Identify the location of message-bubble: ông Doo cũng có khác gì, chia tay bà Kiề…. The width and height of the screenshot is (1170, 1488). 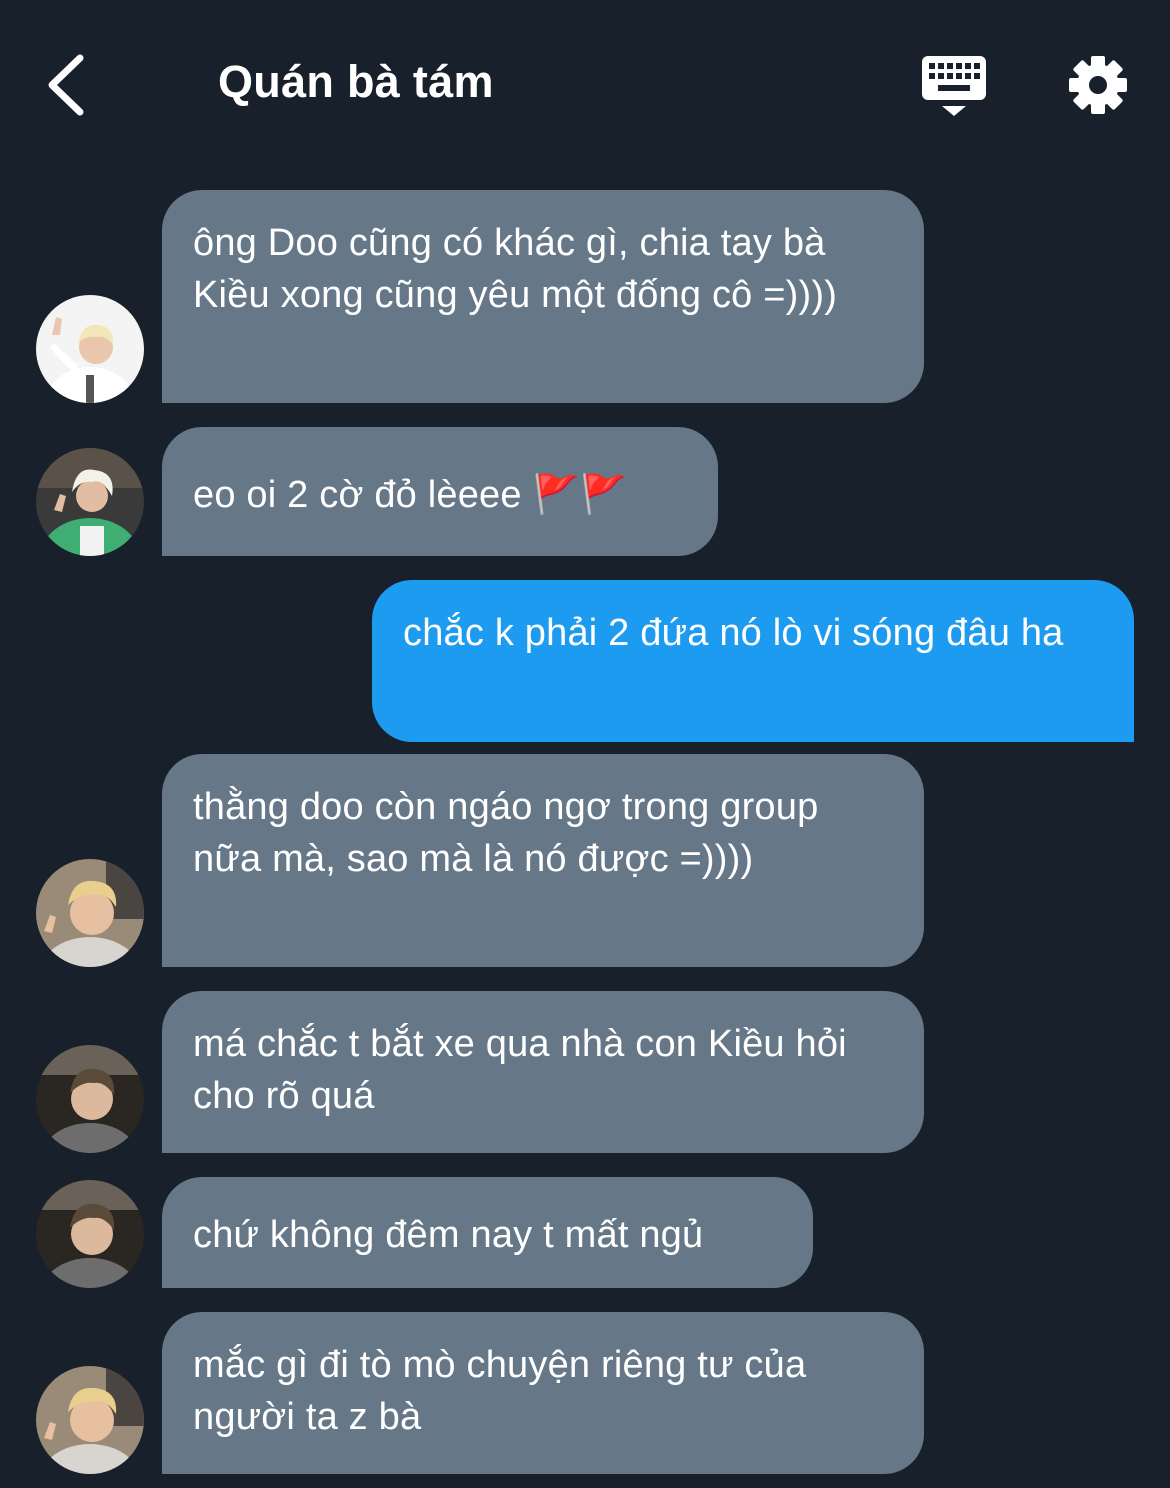
(543, 296).